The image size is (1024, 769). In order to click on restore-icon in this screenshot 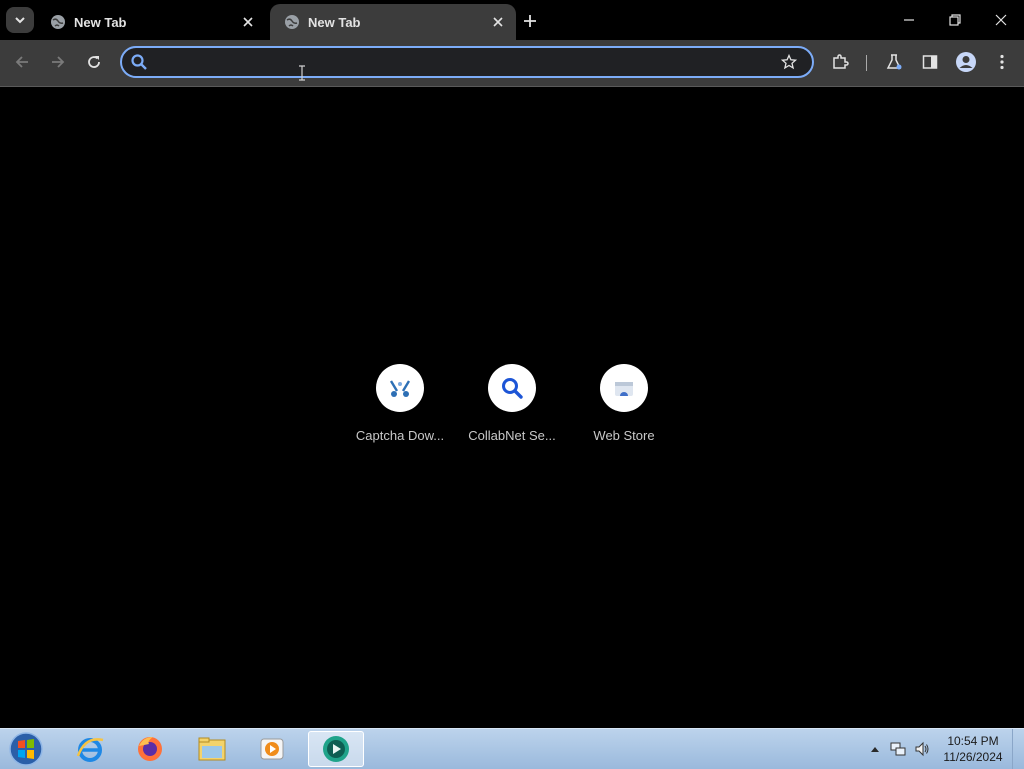, I will do `click(955, 20)`.